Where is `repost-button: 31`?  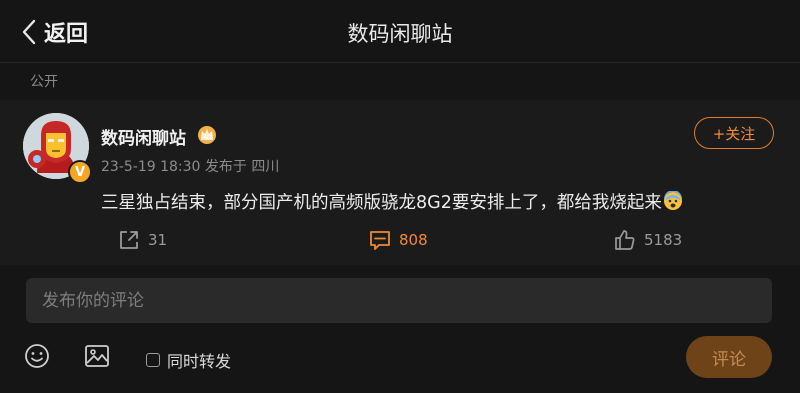 repost-button: 31 is located at coordinates (142, 240).